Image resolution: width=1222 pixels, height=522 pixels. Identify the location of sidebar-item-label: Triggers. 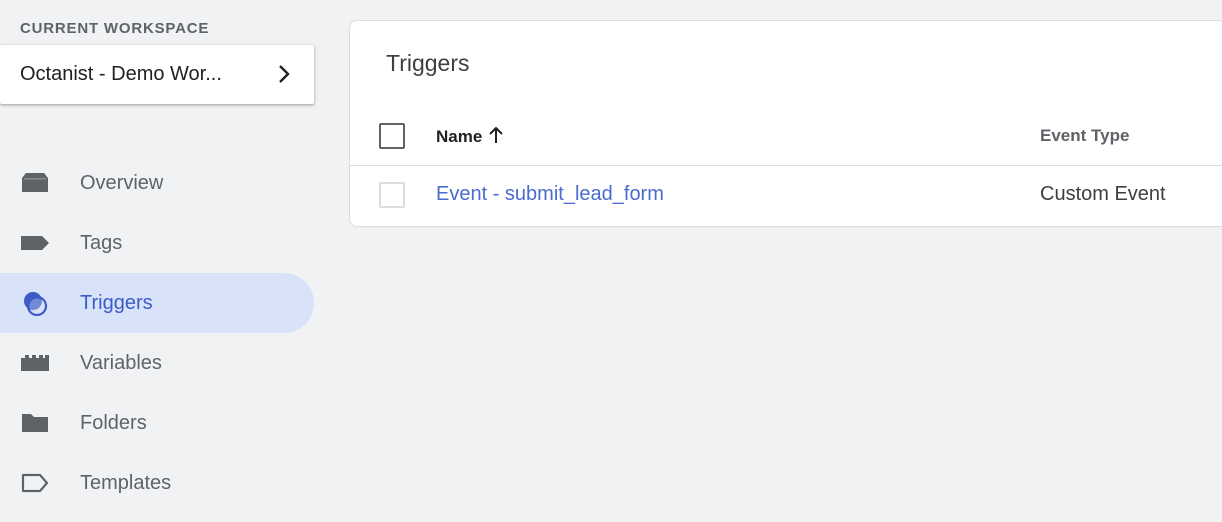
(116, 303).